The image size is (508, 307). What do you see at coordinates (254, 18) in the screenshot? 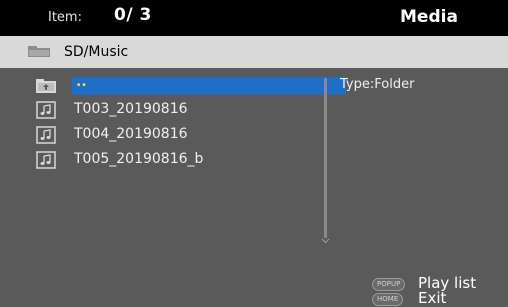
I see `header-bar: Item: 0/ 3 Media` at bounding box center [254, 18].